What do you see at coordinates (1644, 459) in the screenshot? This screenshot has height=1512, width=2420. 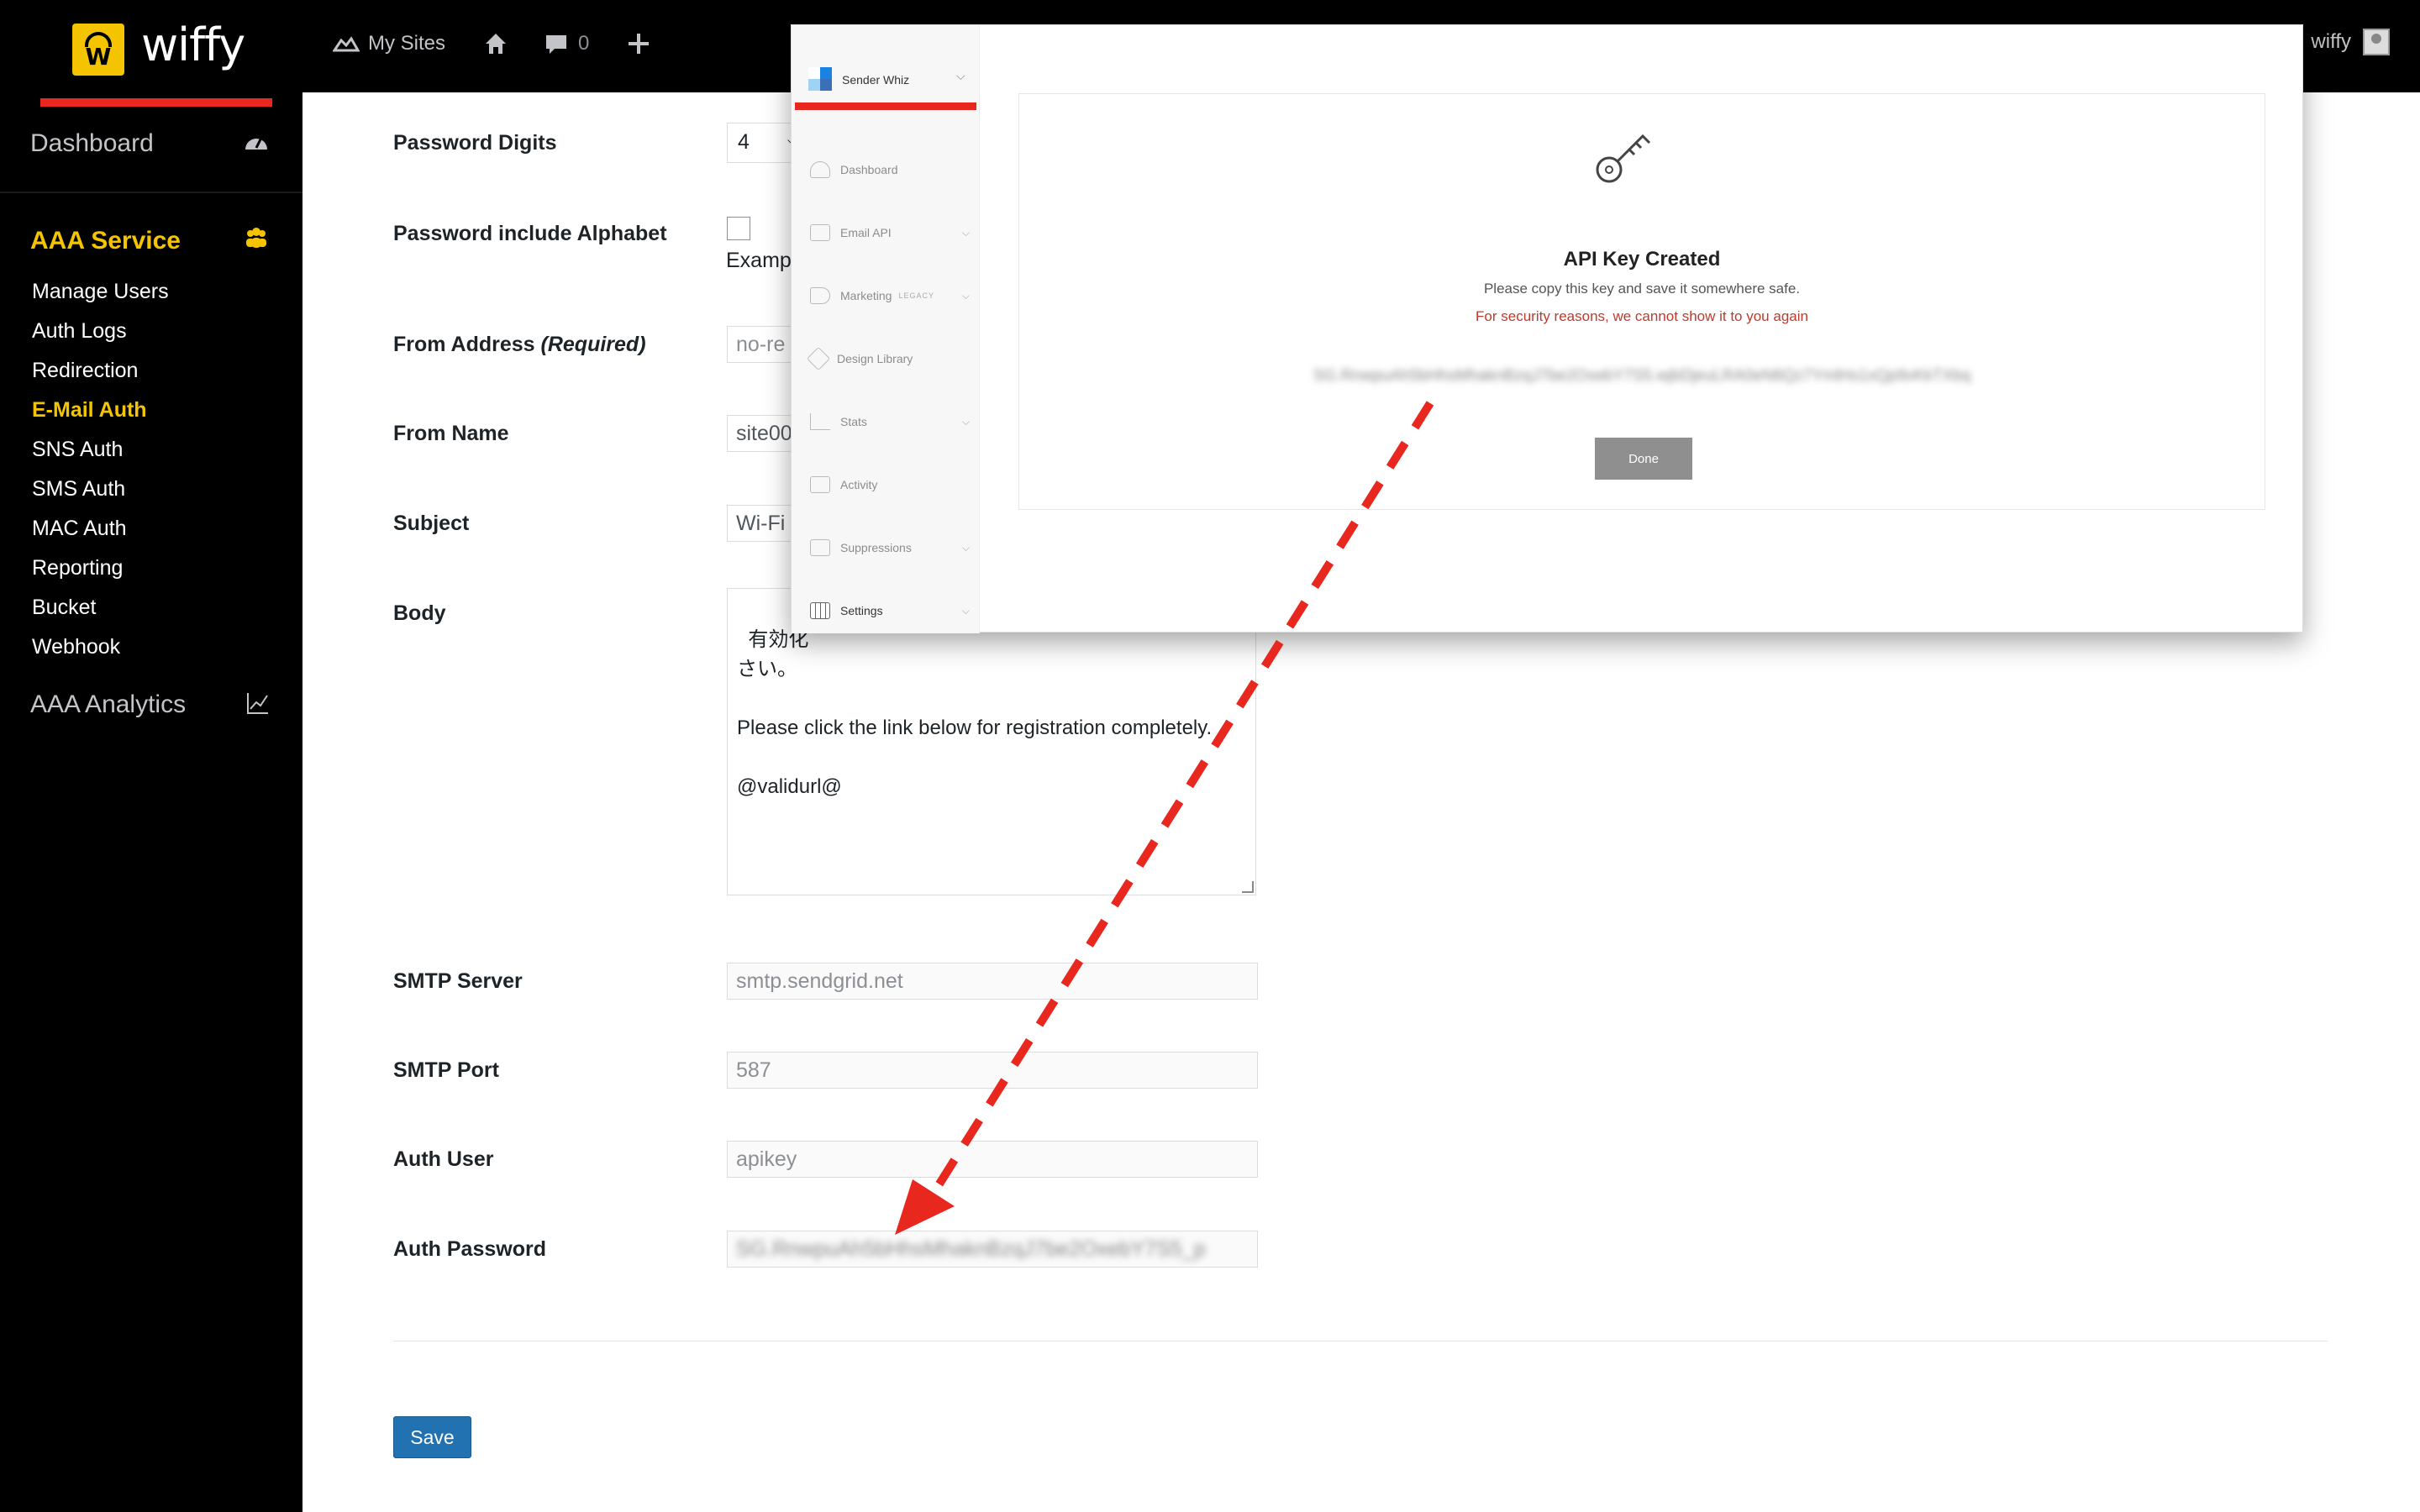 I see `done-button: Done` at bounding box center [1644, 459].